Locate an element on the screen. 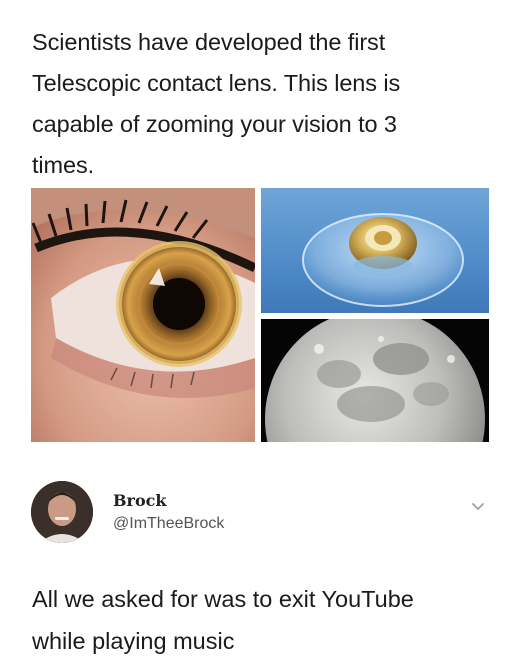 The height and width of the screenshot is (669, 520). moon-illustration is located at coordinates (375, 380).